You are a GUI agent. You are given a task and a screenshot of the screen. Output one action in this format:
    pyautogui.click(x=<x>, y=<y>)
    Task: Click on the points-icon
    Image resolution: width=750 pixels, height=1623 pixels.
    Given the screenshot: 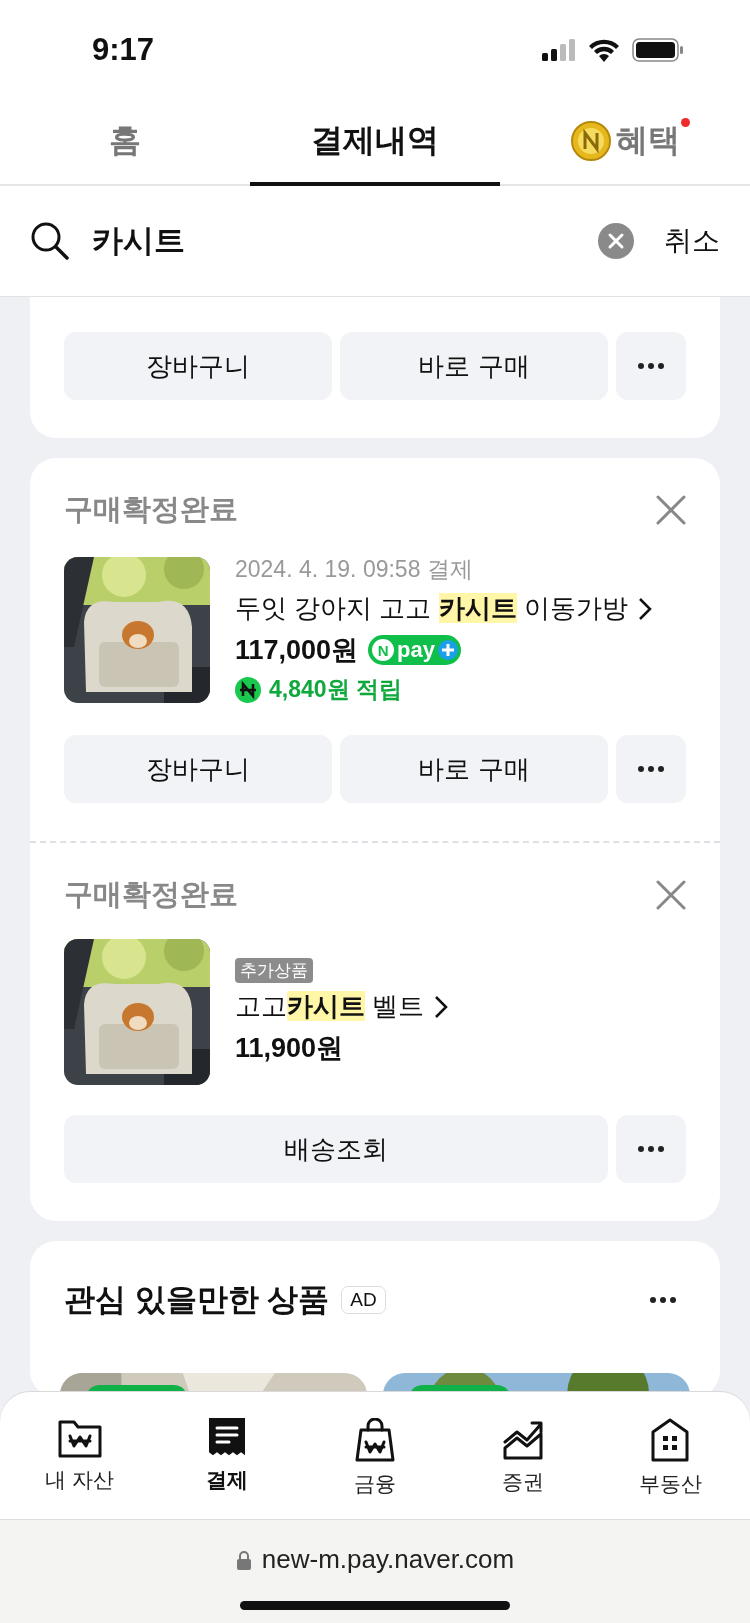 What is the action you would take?
    pyautogui.click(x=248, y=689)
    